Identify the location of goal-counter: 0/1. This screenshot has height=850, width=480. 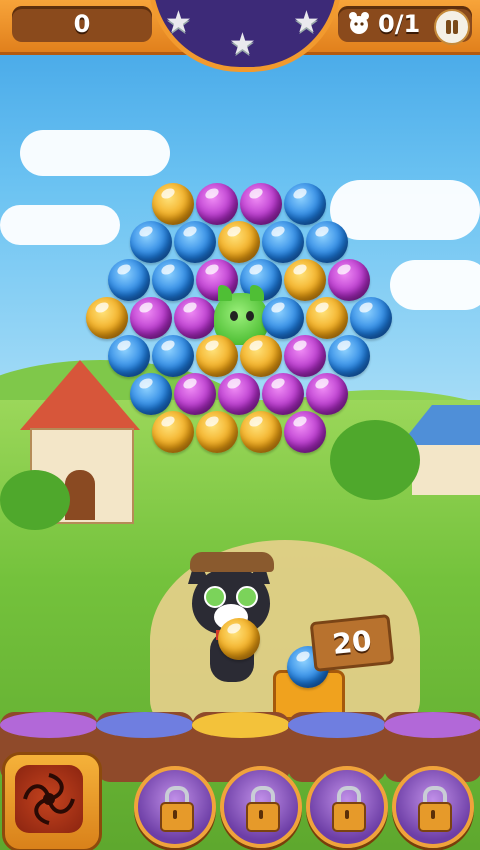
(399, 24).